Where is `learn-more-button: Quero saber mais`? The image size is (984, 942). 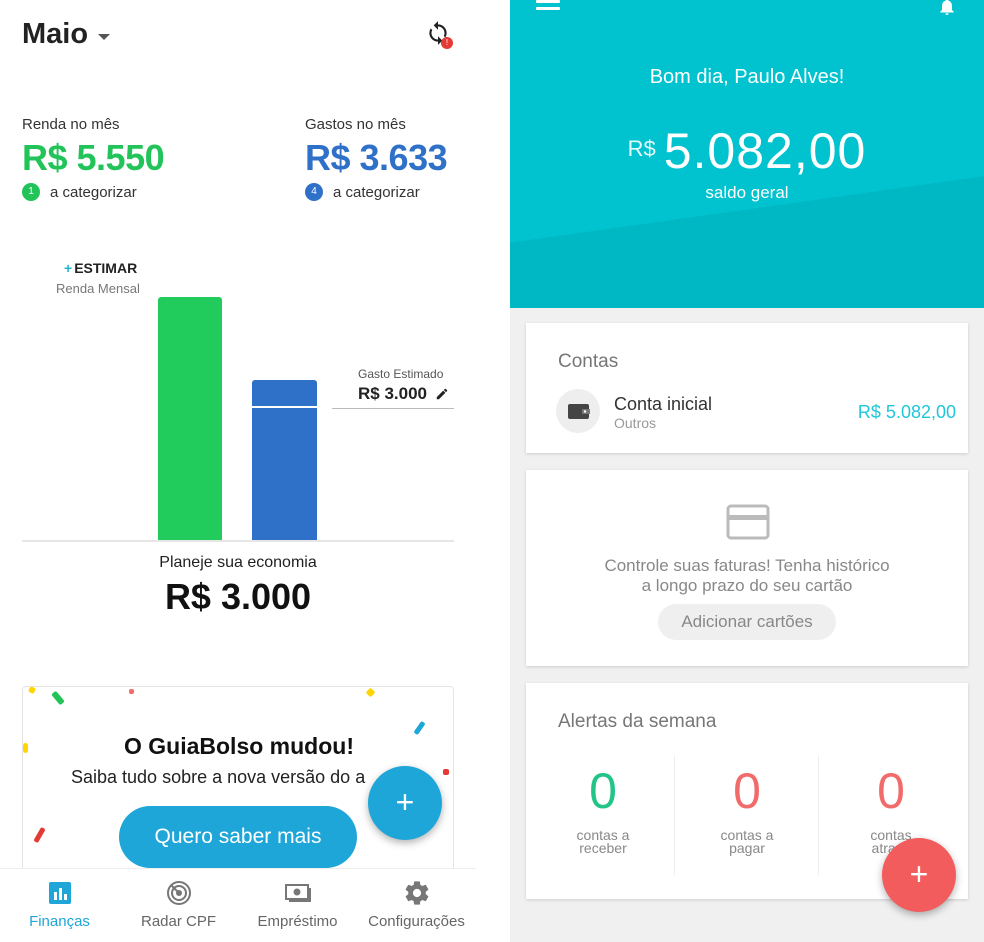
learn-more-button: Quero saber mais is located at coordinates (238, 837).